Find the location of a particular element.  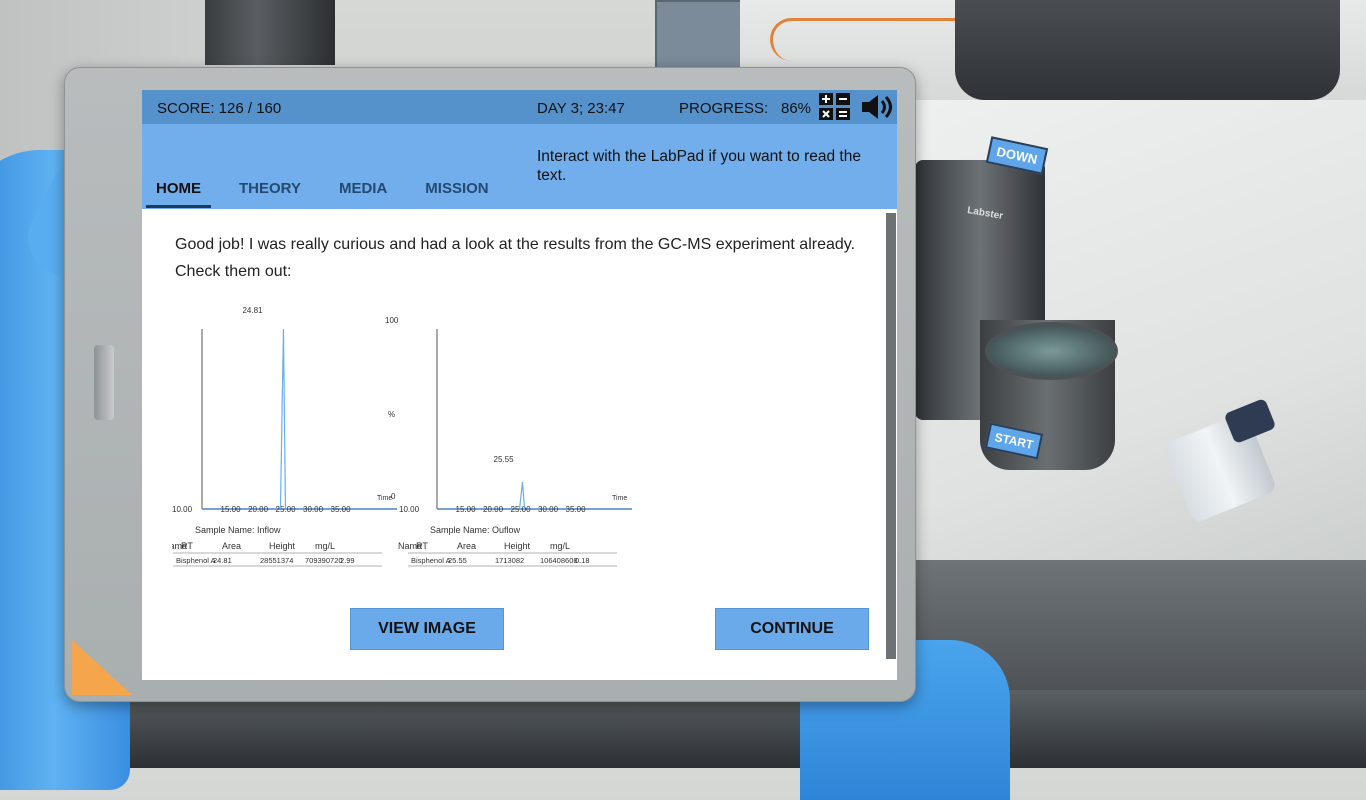

calculator-icon is located at coordinates (835, 109).